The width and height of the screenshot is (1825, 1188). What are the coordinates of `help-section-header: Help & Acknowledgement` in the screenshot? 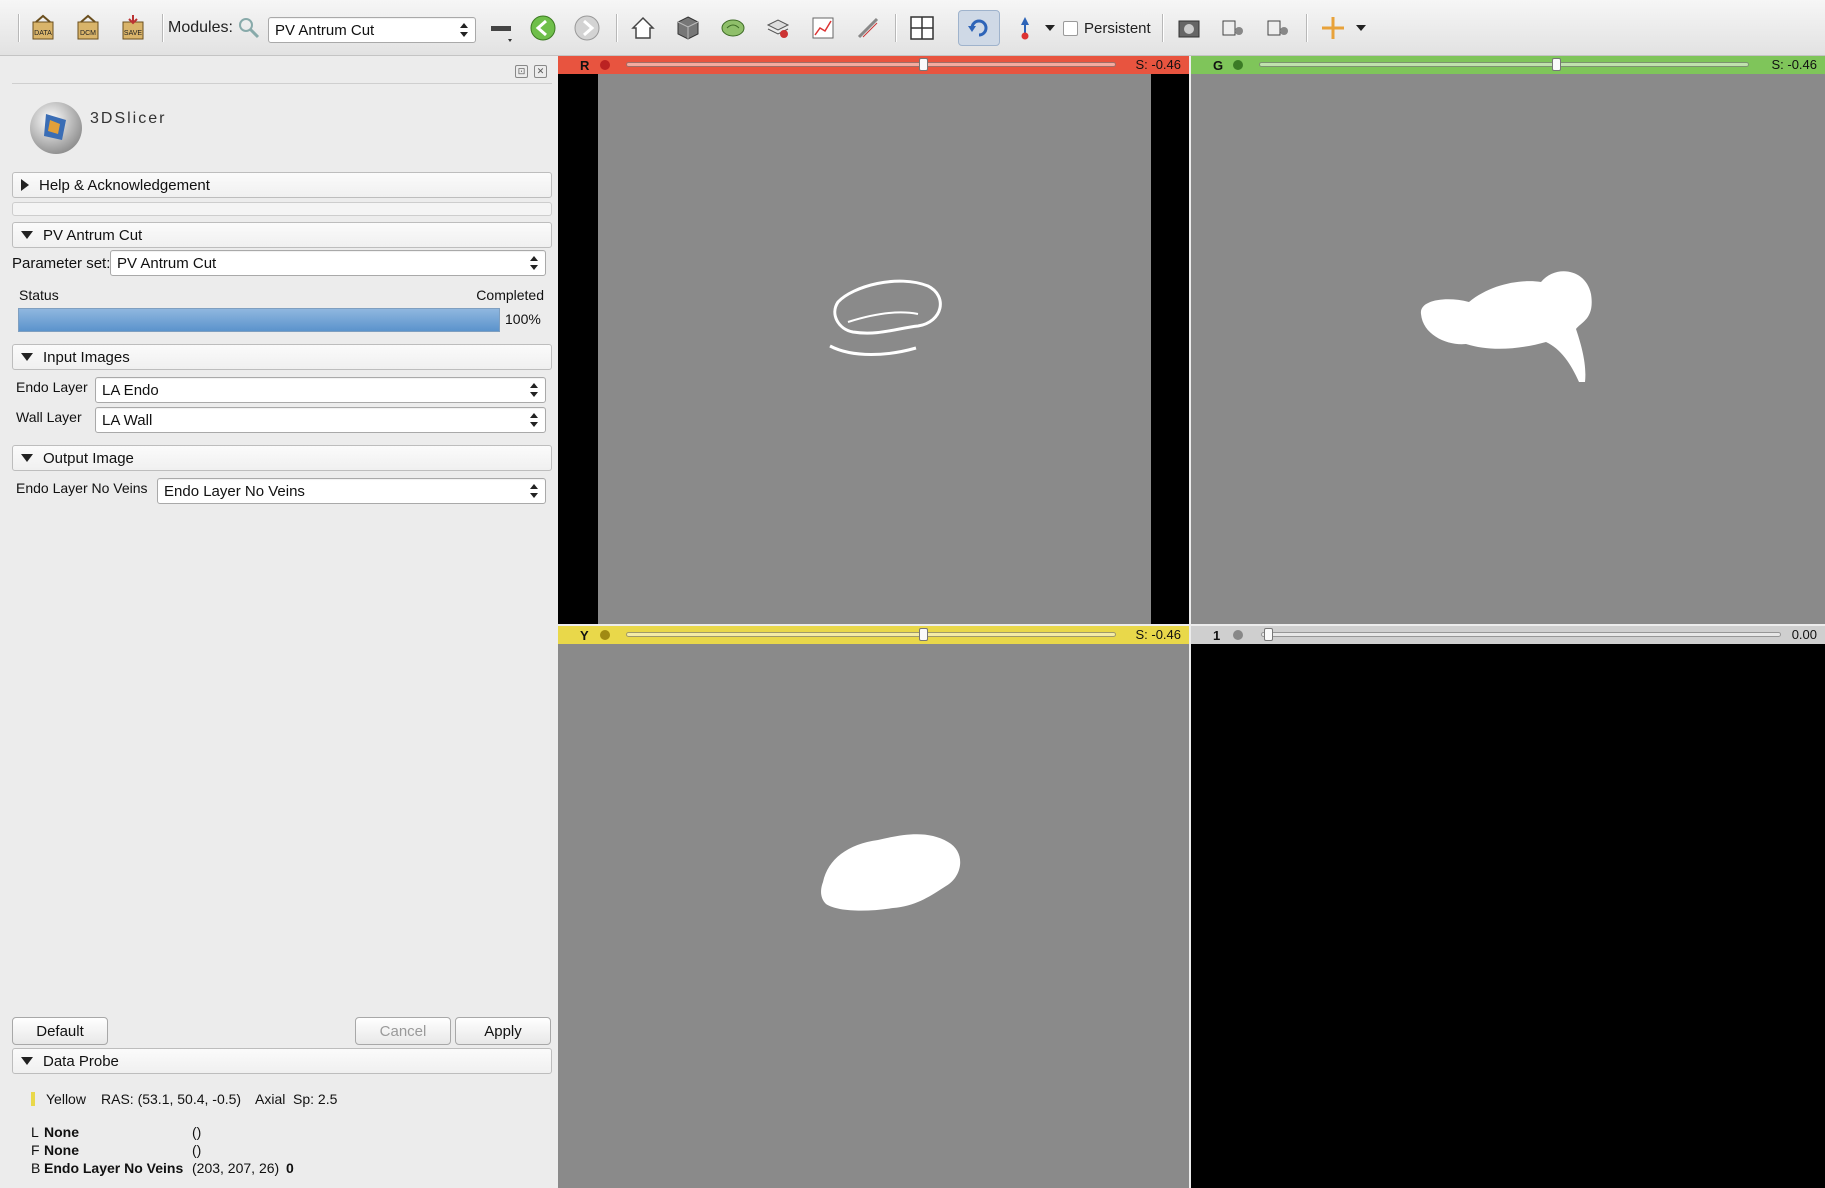 It's located at (282, 185).